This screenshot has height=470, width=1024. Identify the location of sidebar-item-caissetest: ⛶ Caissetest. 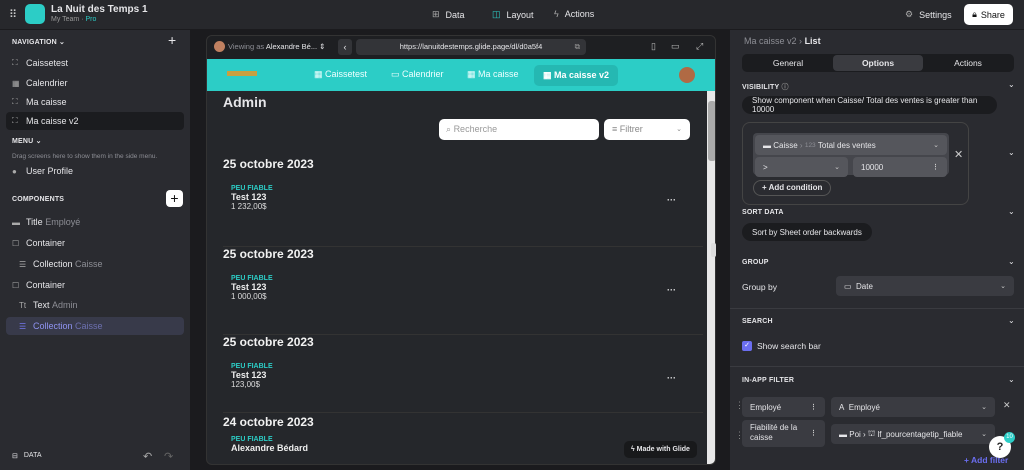
(95, 63).